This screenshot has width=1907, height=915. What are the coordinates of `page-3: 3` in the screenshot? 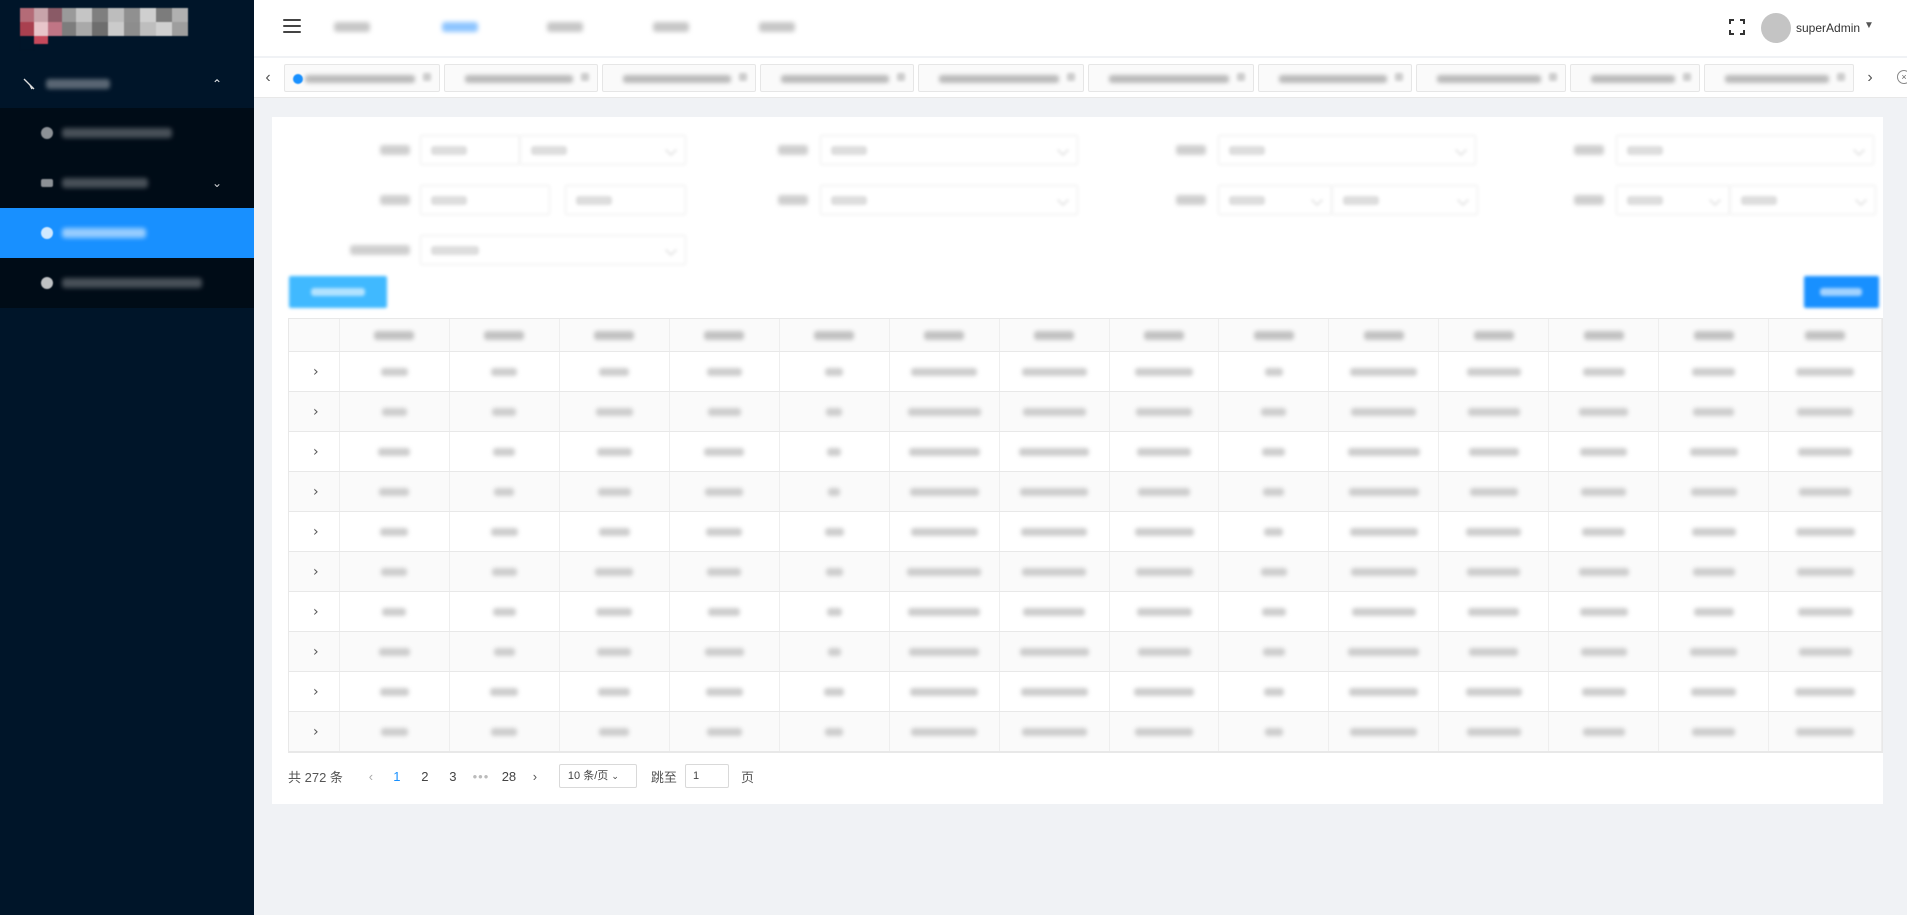 It's located at (453, 776).